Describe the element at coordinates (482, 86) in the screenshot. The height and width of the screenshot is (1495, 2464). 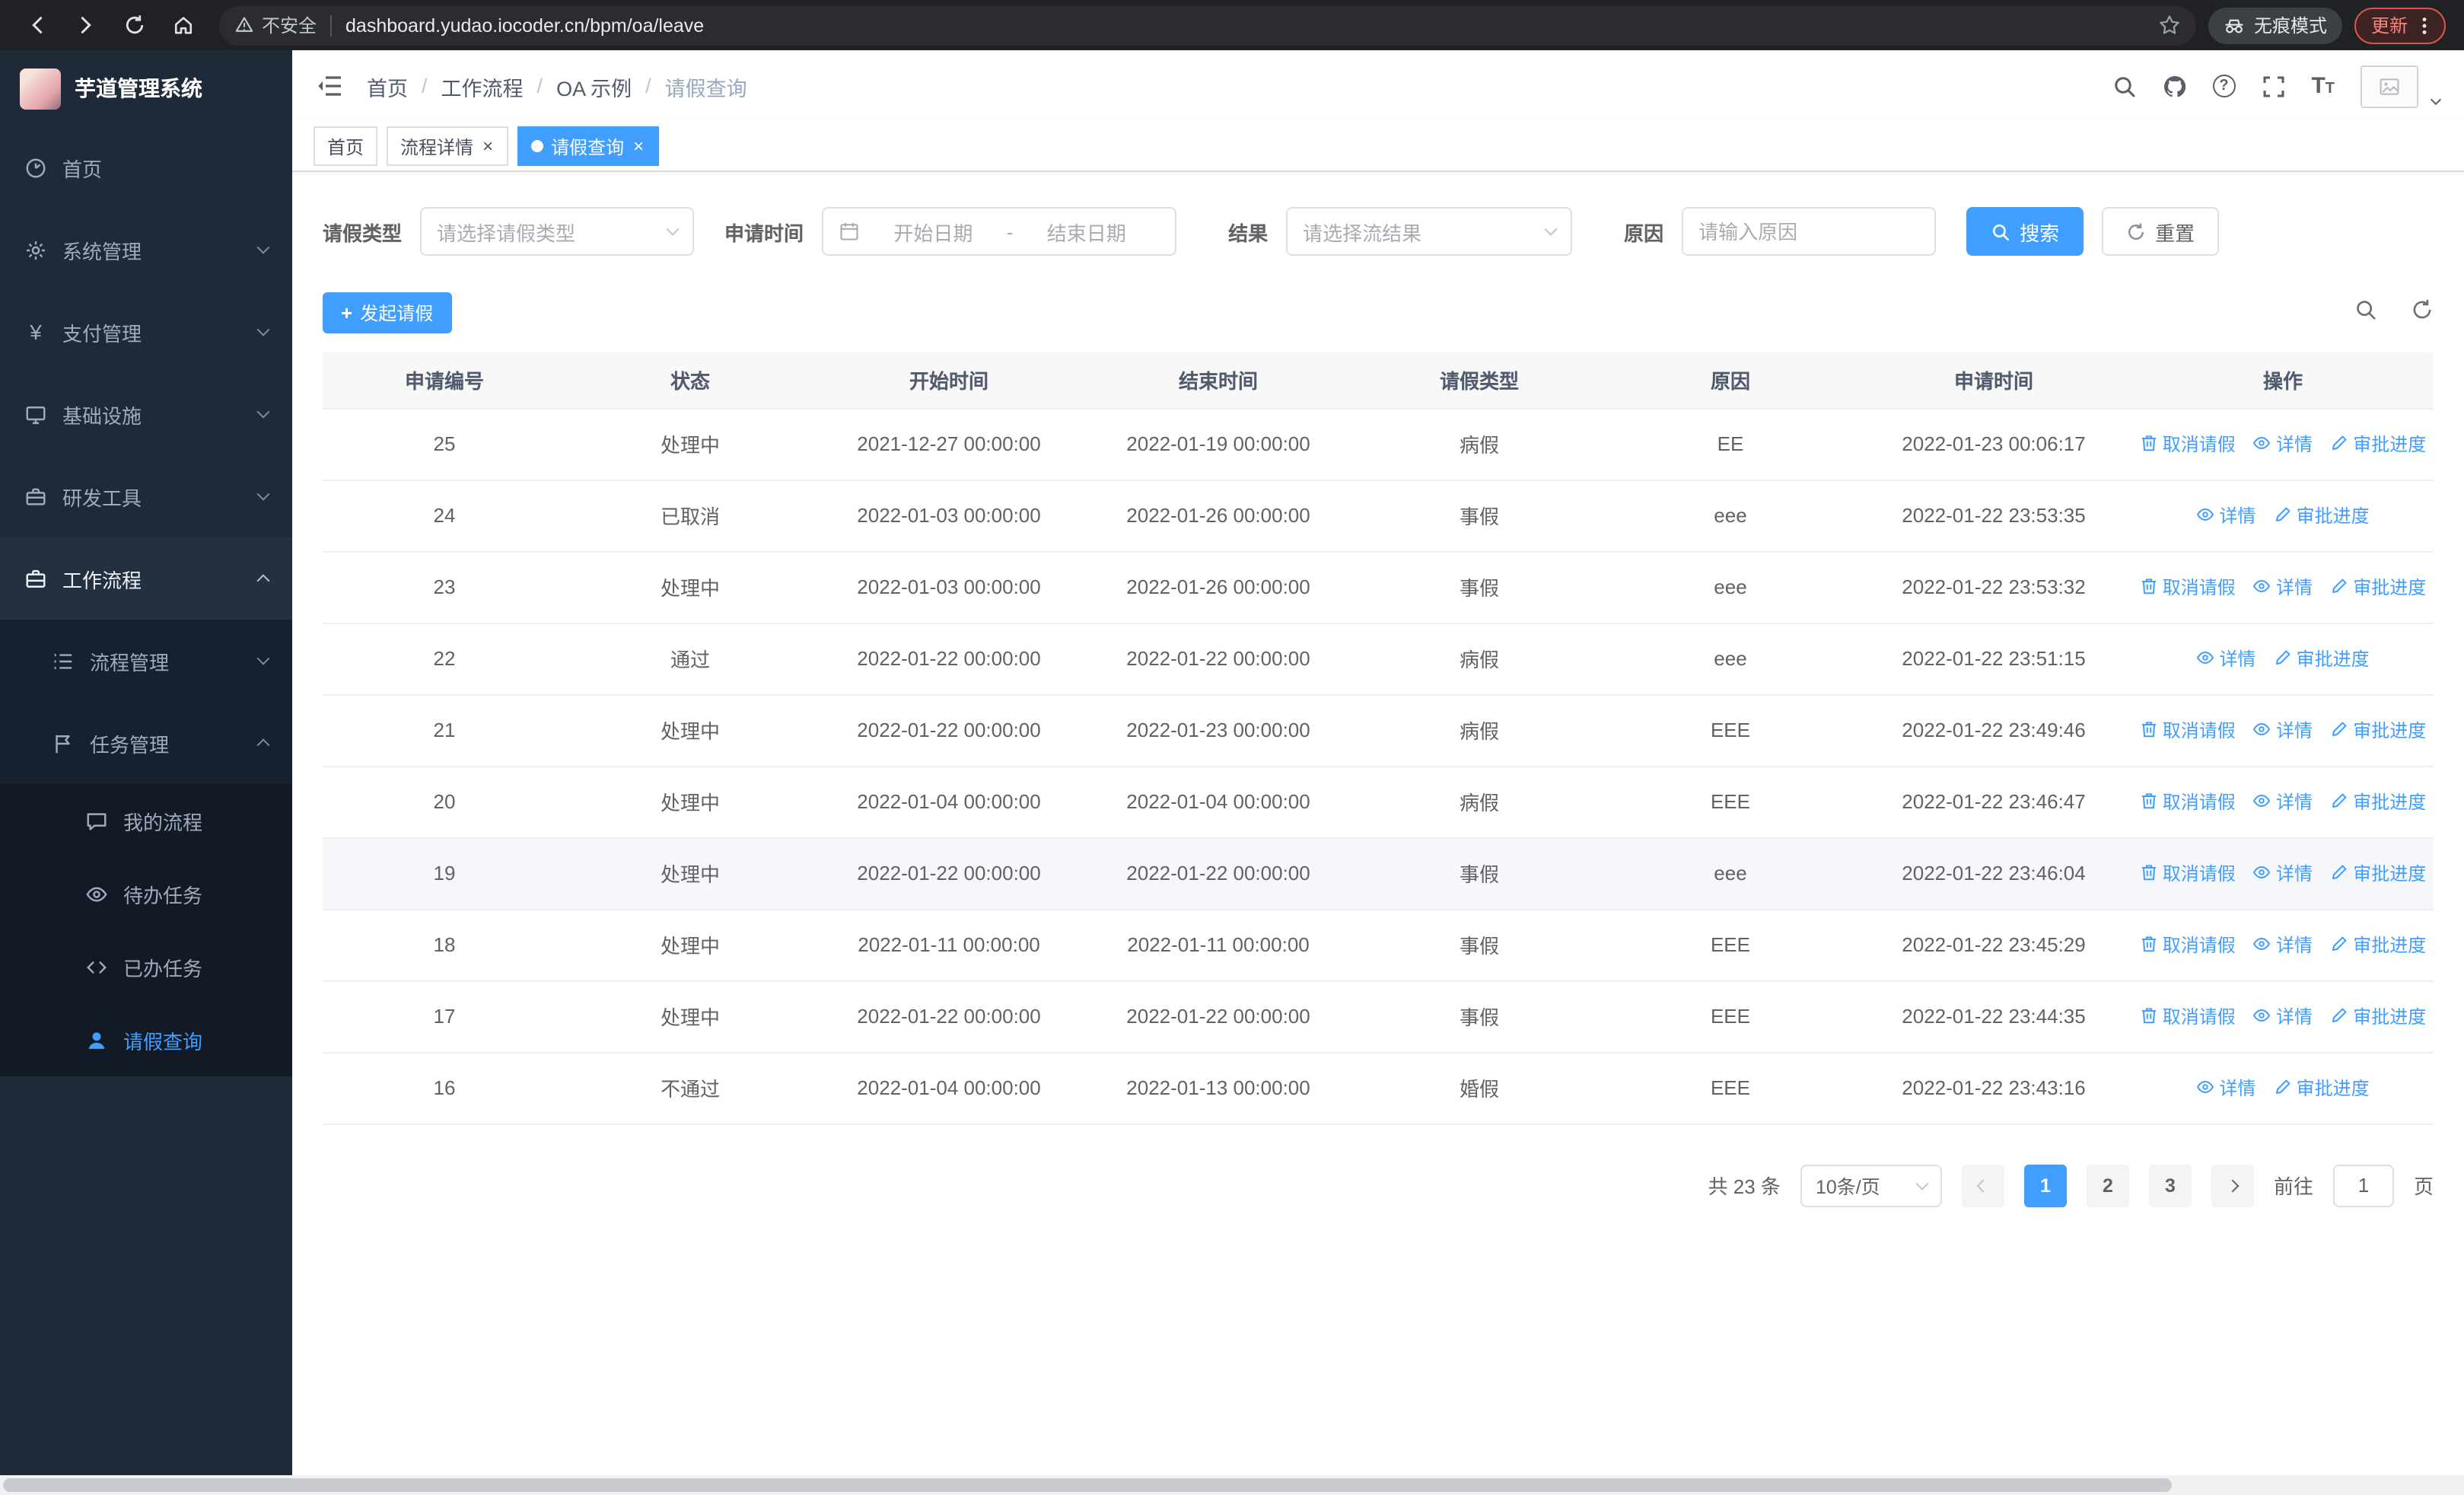
I see `breadcrumb-item: 工作流程` at that location.